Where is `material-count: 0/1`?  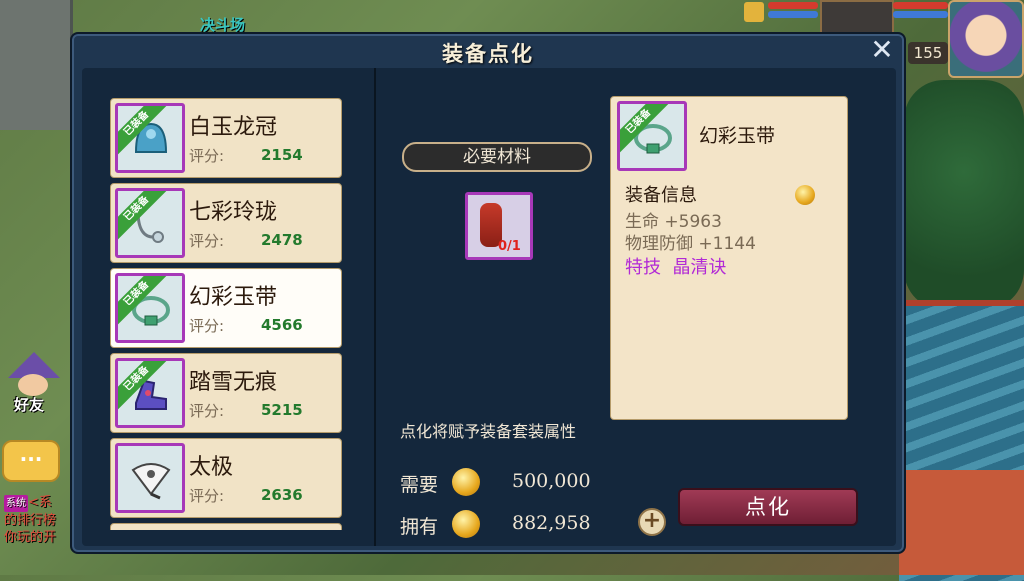
material-count: 0/1 is located at coordinates (509, 246).